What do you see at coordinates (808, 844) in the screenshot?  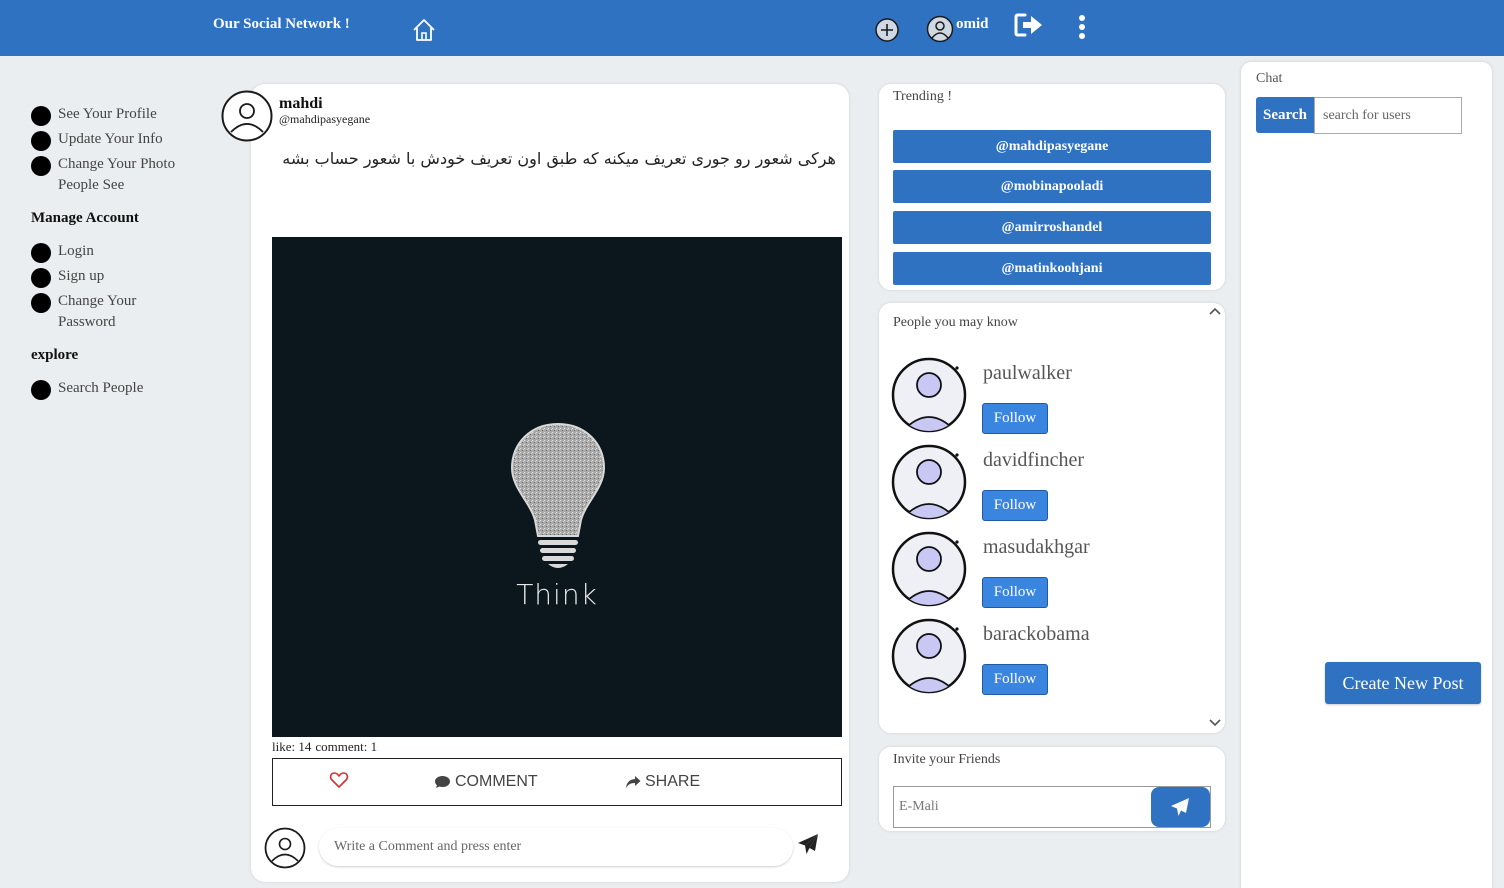 I see `send-comment-icon` at bounding box center [808, 844].